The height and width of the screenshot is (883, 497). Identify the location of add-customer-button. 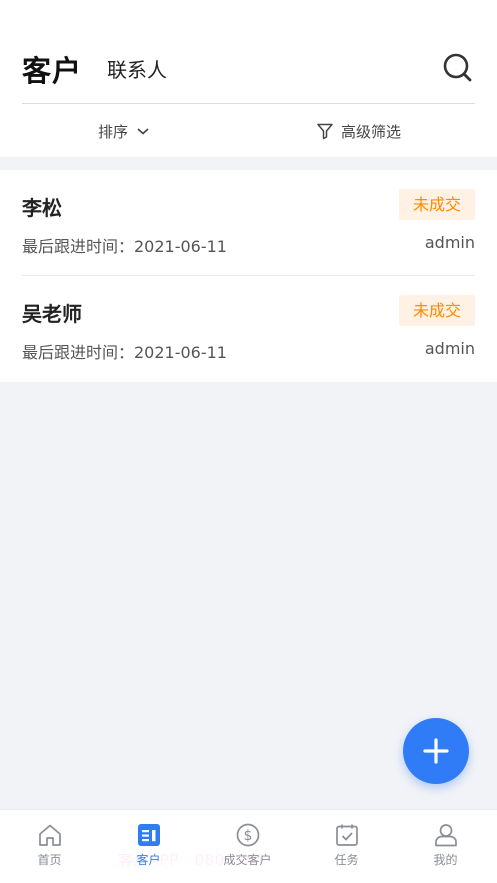
(436, 751).